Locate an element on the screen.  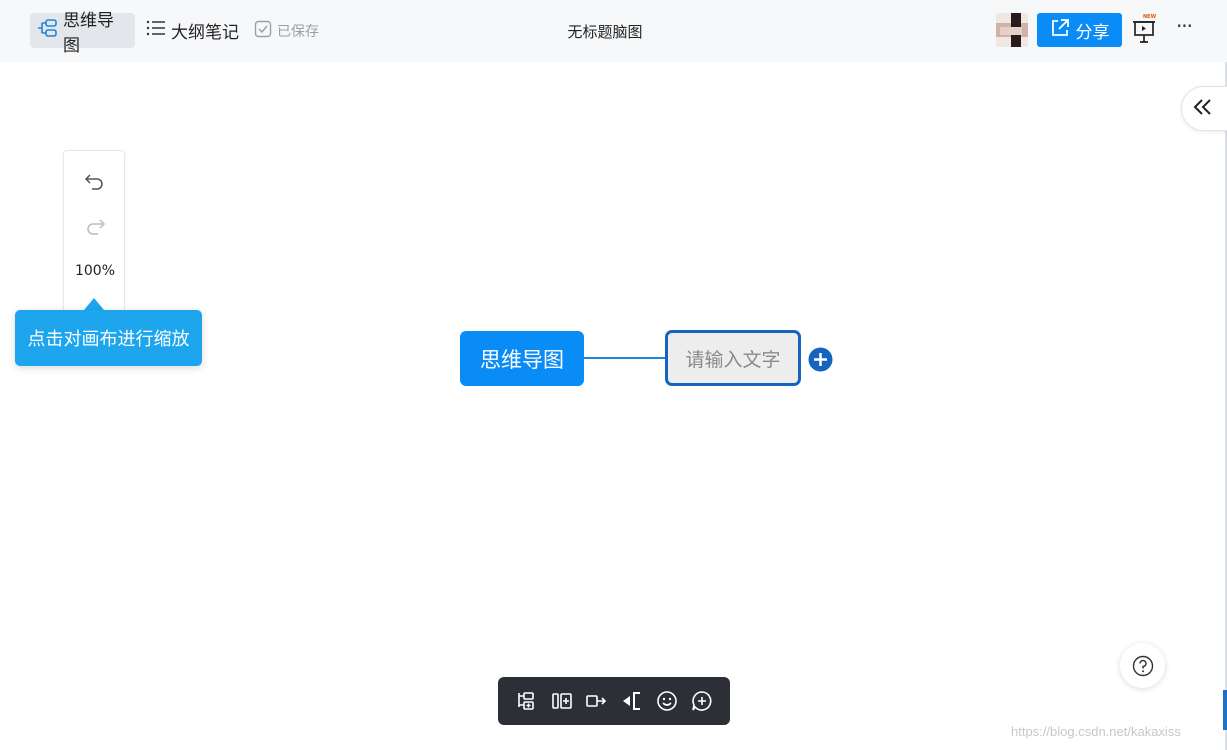
avatar is located at coordinates (1012, 30).